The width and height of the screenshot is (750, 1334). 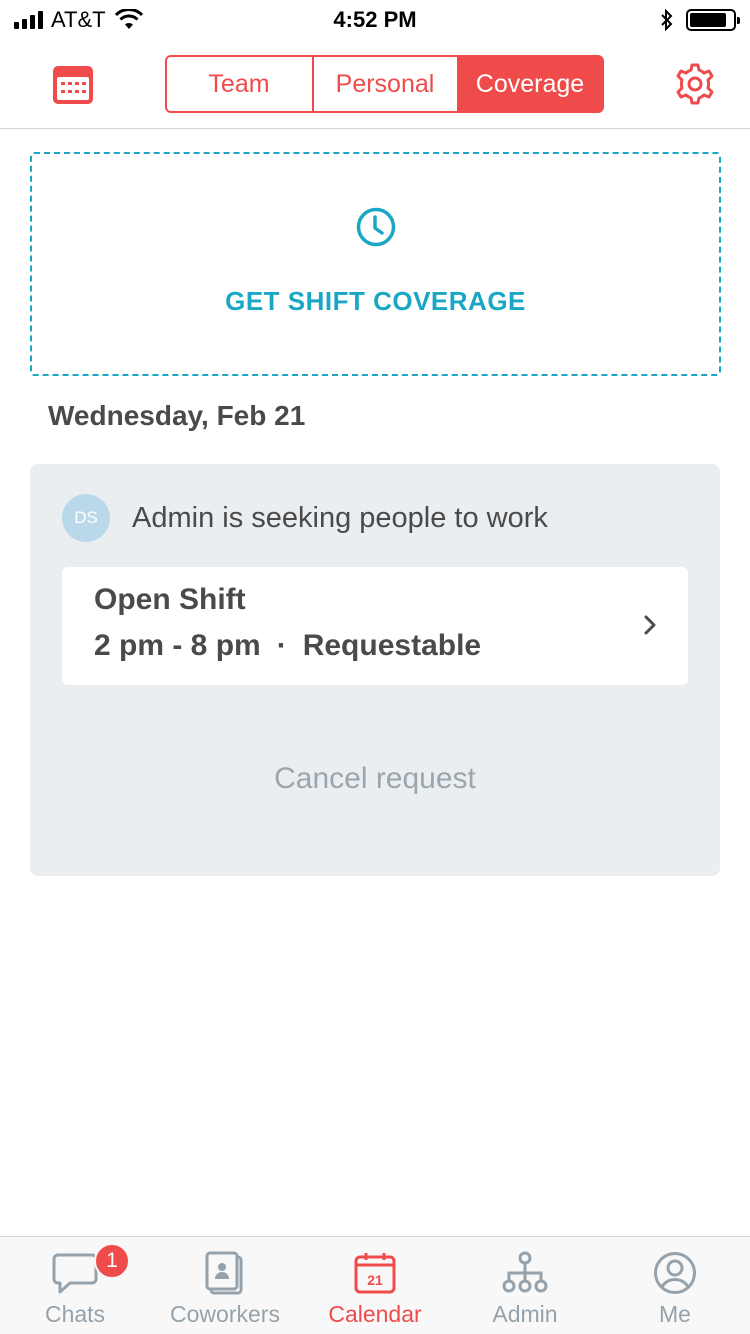 What do you see at coordinates (75, 1273) in the screenshot?
I see `chat-icon` at bounding box center [75, 1273].